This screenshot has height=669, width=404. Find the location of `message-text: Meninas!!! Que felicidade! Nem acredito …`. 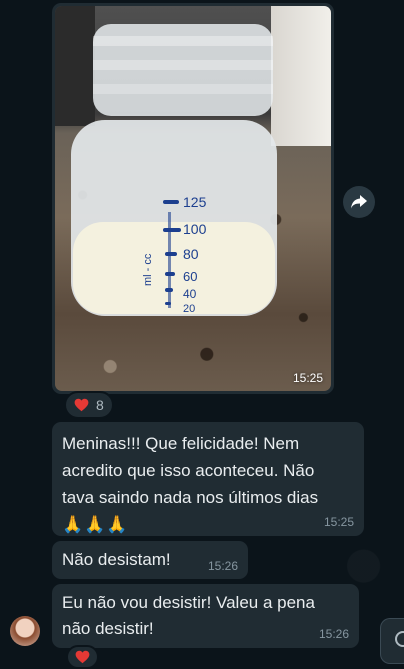

message-text: Meninas!!! Que felicidade! Nem acredito … is located at coordinates (208, 484).